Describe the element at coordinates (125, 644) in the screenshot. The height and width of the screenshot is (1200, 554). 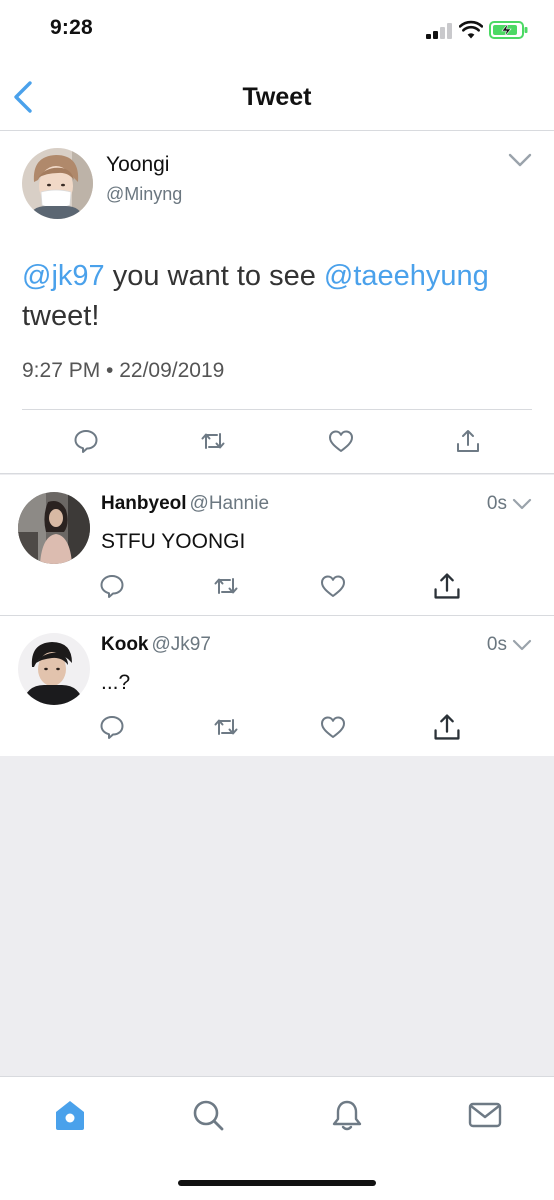
I see `reply-author-name: Kook` at that location.